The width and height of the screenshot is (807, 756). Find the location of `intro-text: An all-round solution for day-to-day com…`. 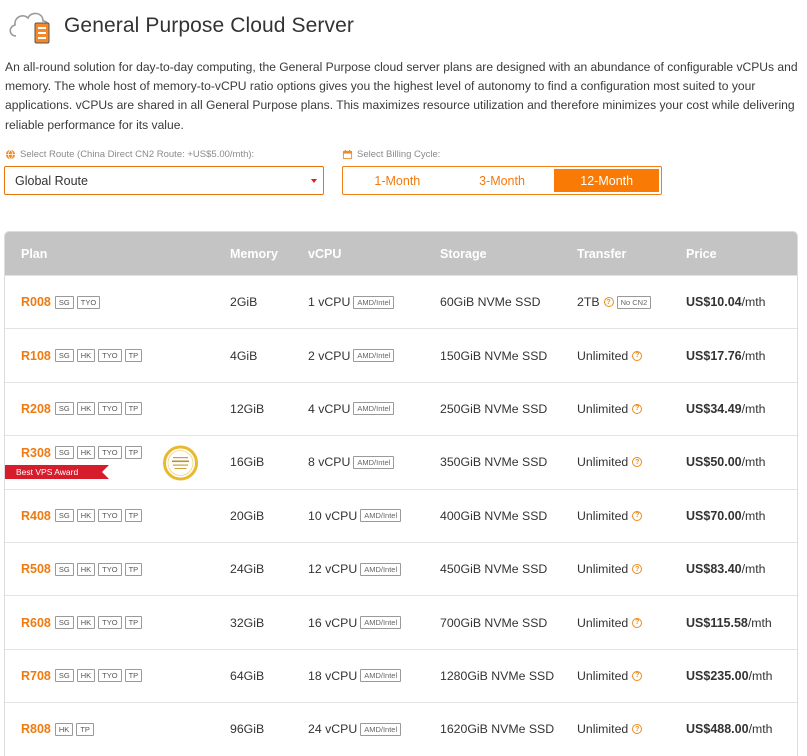

intro-text: An all-round solution for day-to-day com… is located at coordinates (401, 96).